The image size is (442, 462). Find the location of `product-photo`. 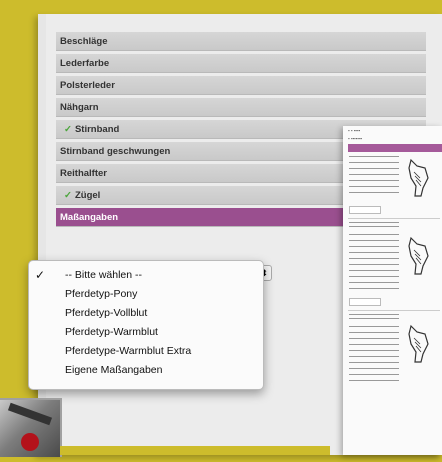

product-photo is located at coordinates (31, 427).